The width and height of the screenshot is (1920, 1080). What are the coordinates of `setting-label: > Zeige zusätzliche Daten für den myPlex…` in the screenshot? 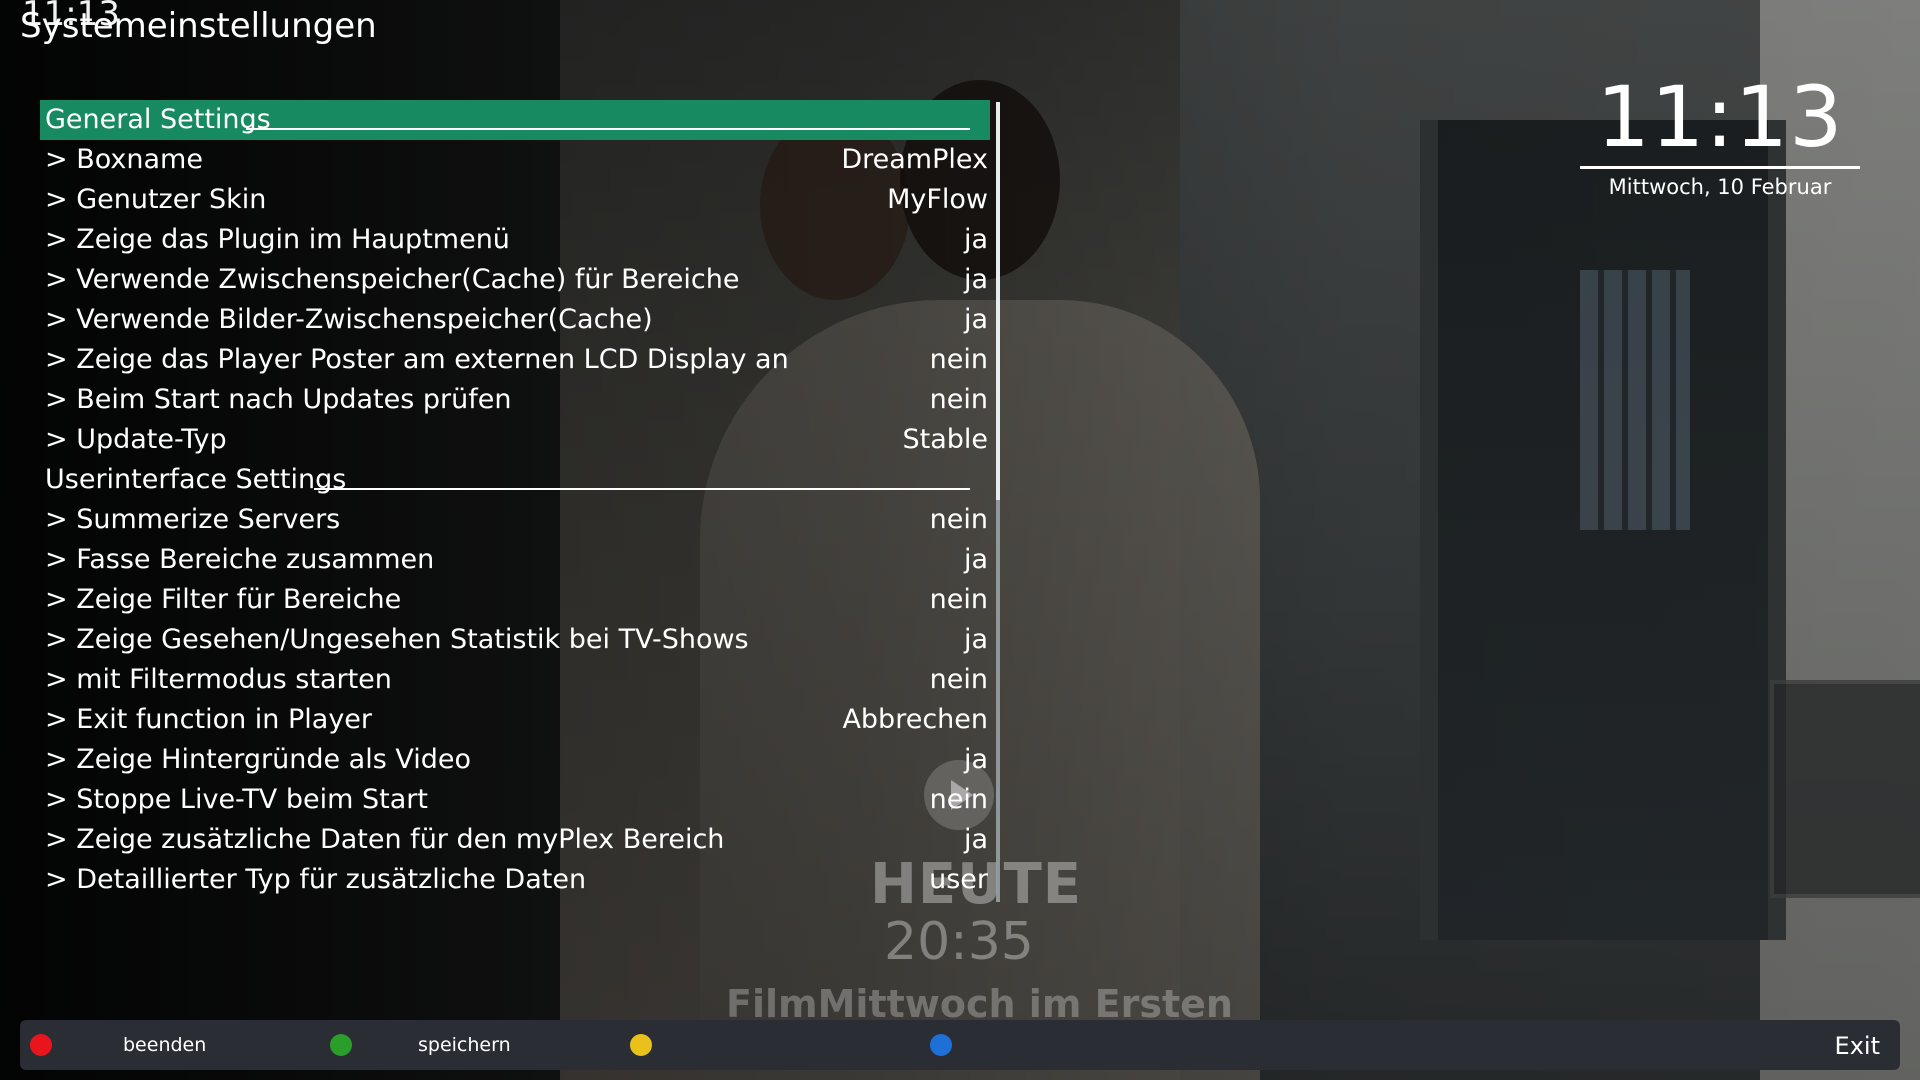 It's located at (385, 839).